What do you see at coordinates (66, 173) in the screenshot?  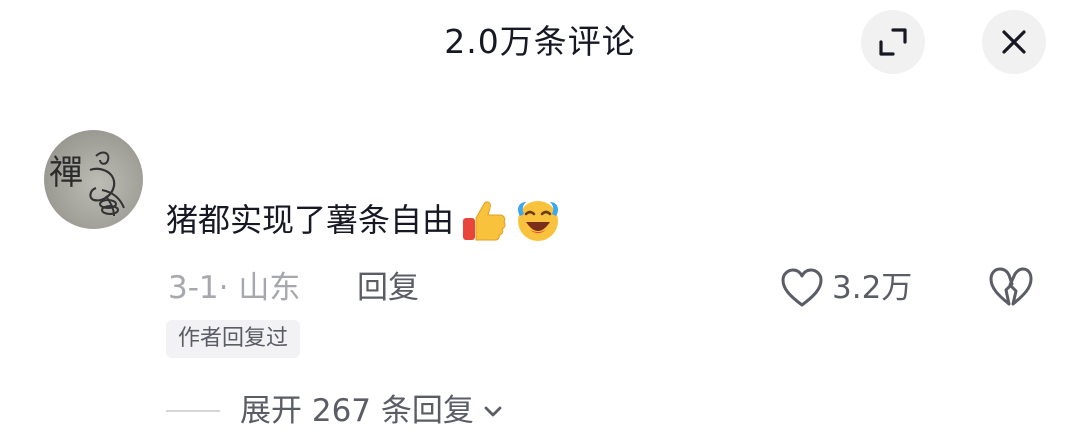 I see `avatar-seal: 禪` at bounding box center [66, 173].